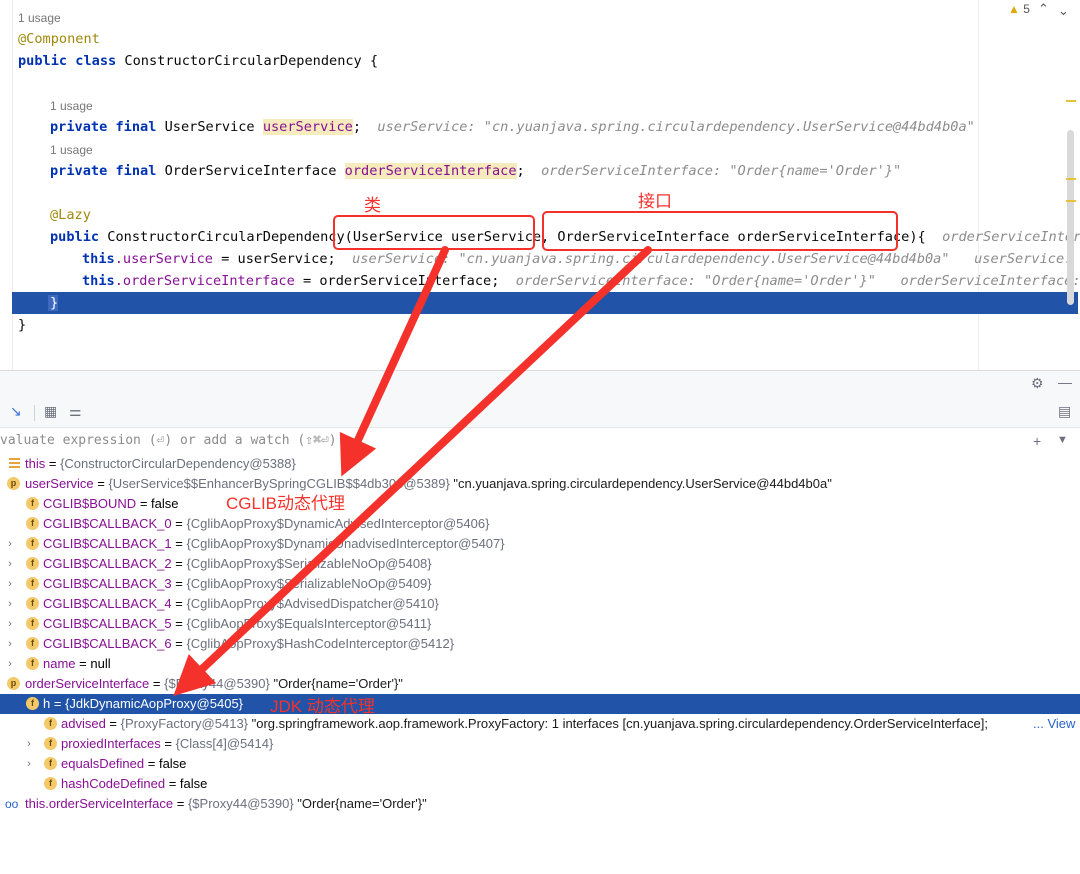 Image resolution: width=1080 pixels, height=874 pixels. What do you see at coordinates (540, 384) in the screenshot?
I see `debugger-header: ⚙ —` at bounding box center [540, 384].